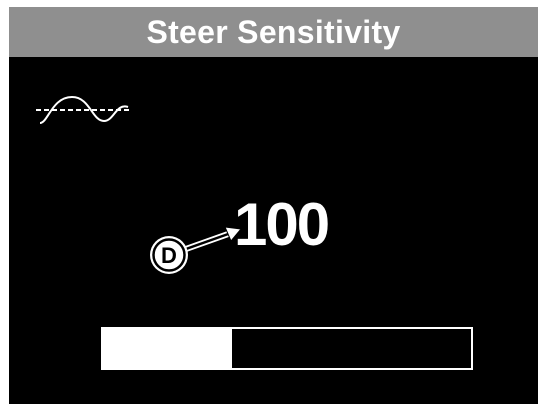 This screenshot has width=547, height=411. What do you see at coordinates (167, 348) in the screenshot?
I see `progress-fill` at bounding box center [167, 348].